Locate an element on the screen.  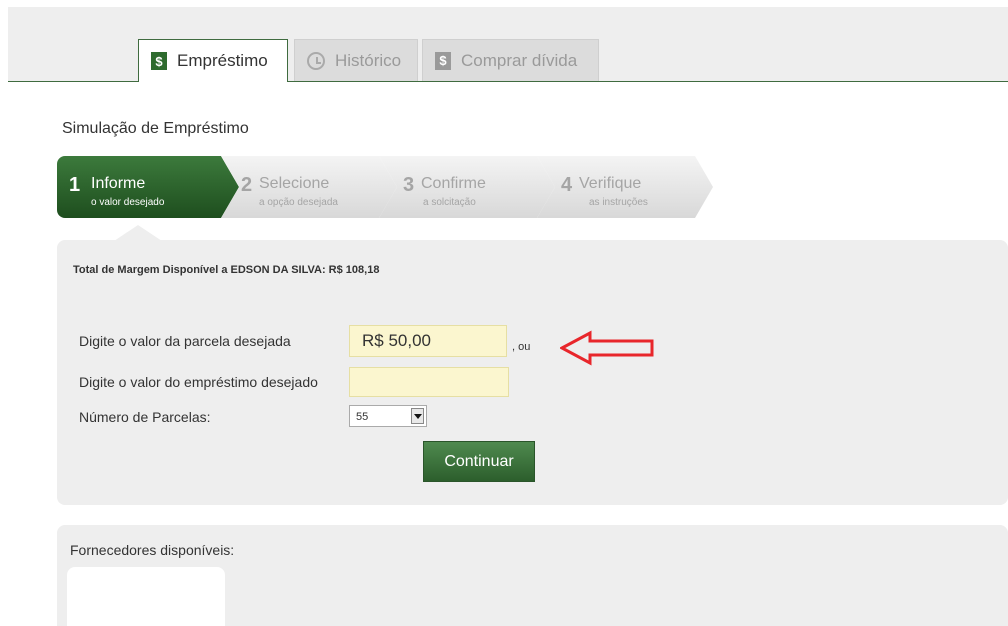
wizard-step-1: 1 Informe o valor desejado is located at coordinates (148, 187).